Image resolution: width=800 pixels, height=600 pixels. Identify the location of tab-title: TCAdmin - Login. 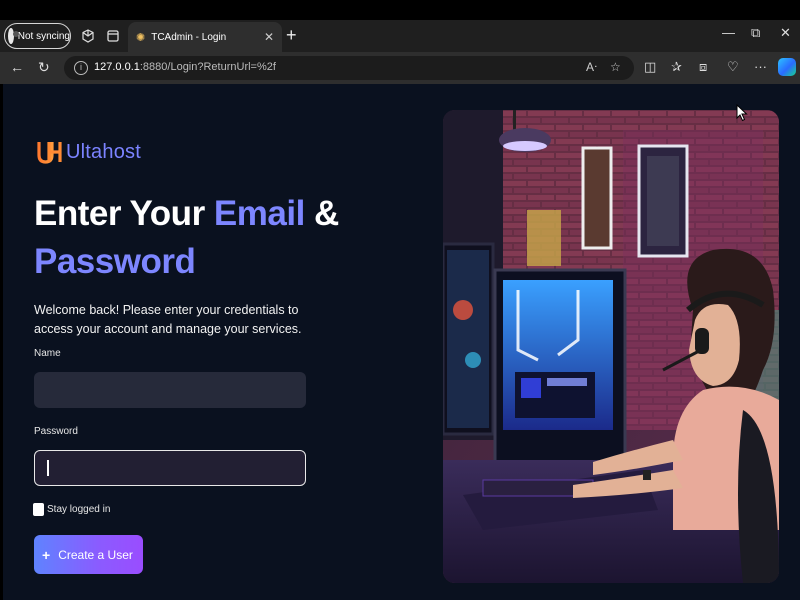
(189, 37).